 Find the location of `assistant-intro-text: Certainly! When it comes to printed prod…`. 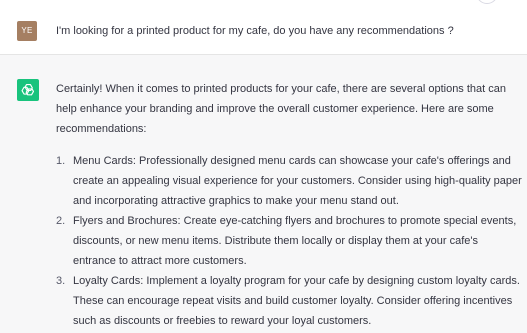

assistant-intro-text: Certainly! When it comes to printed prod… is located at coordinates (281, 109).